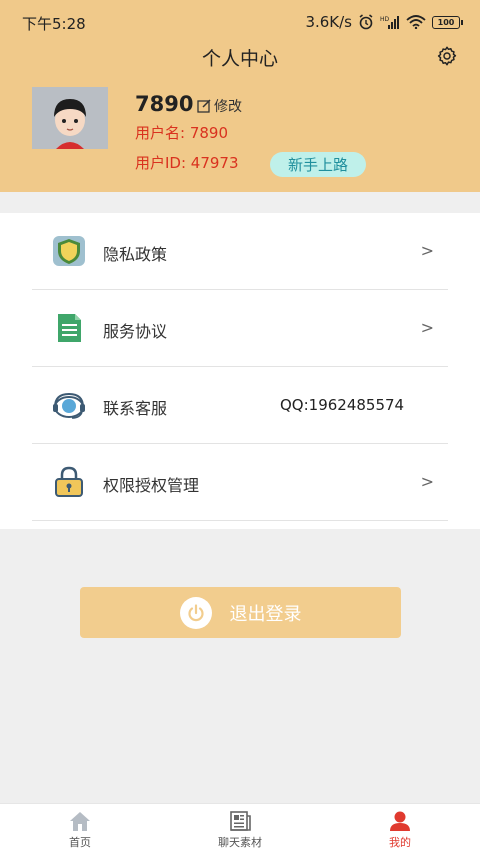 The height and width of the screenshot is (853, 480). Describe the element at coordinates (239, 59) in the screenshot. I see `page-title: 个人中心` at that location.